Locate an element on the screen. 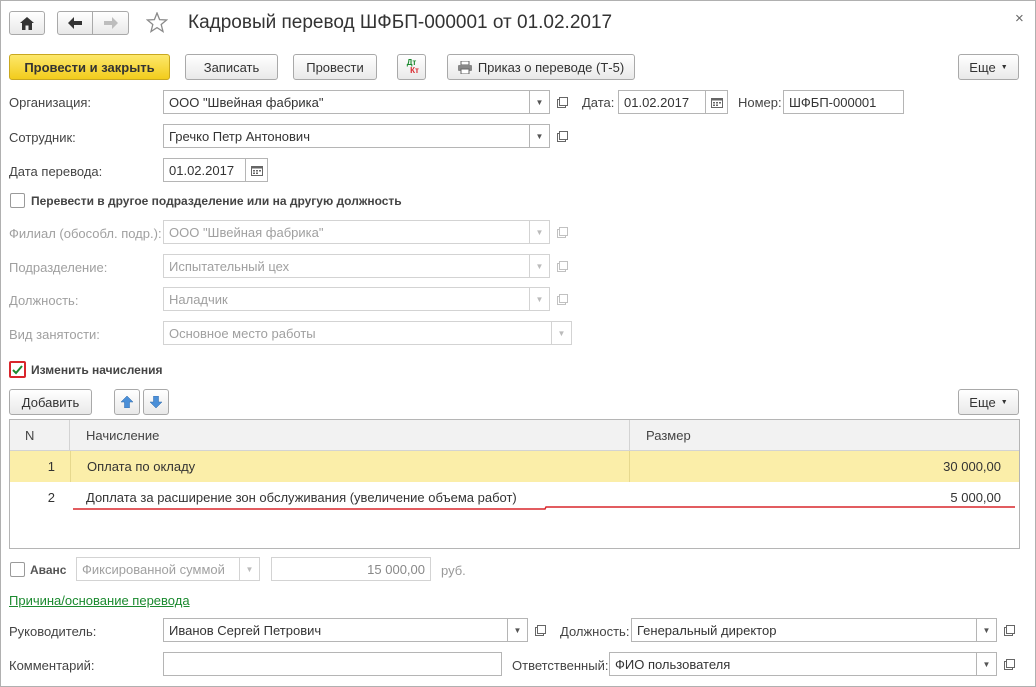 This screenshot has height=687, width=1036. responsible-dropdown-icon: ▼ is located at coordinates (987, 664).